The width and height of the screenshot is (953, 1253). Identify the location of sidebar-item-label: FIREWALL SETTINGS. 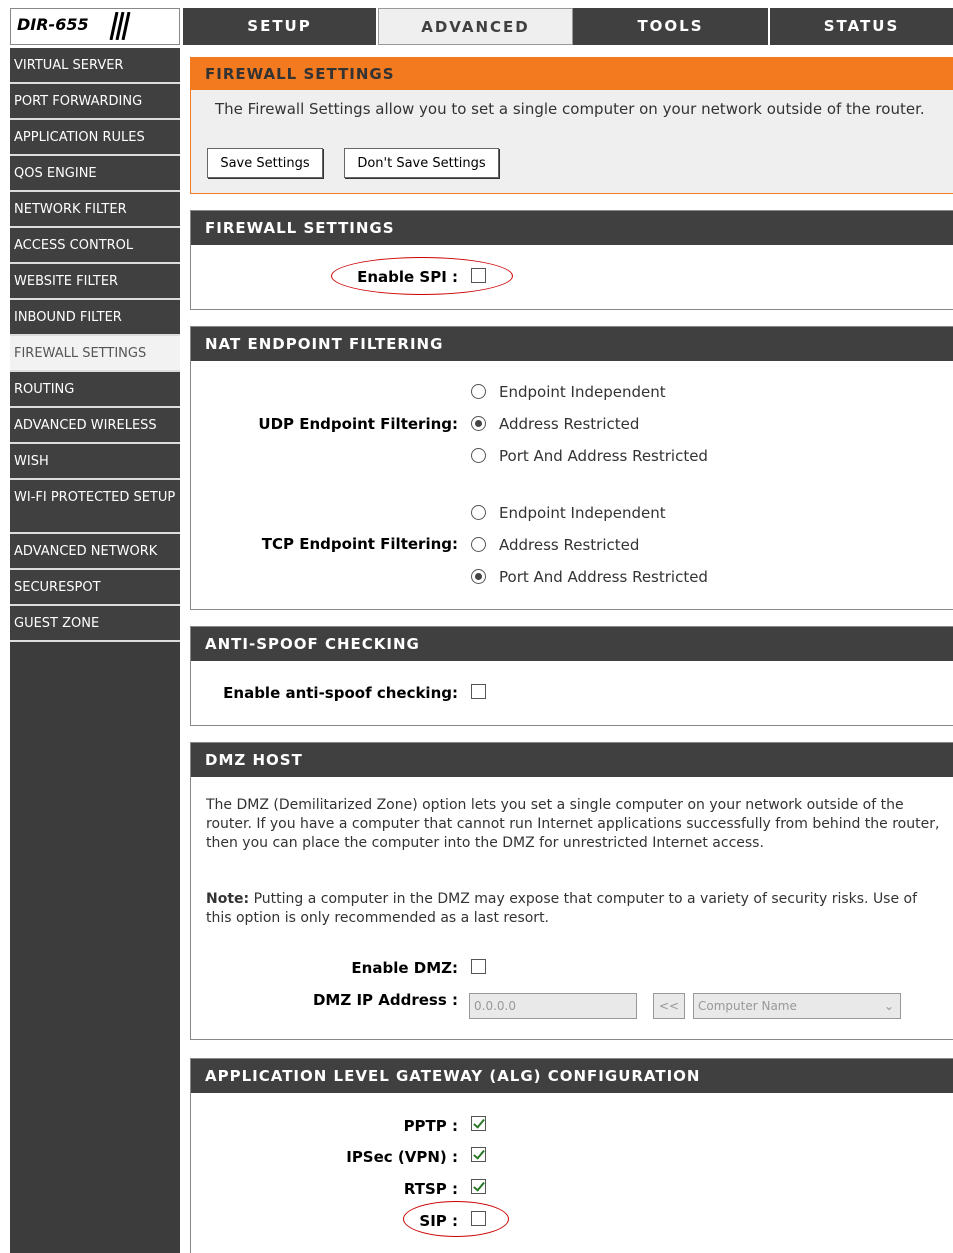
(80, 353).